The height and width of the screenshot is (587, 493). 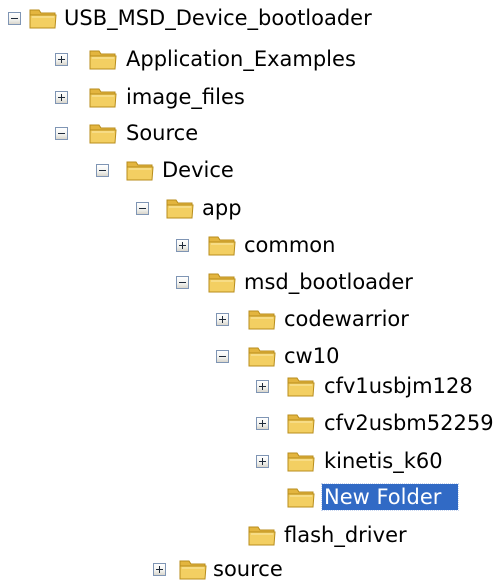 I want to click on tree-node-device: Device, so click(x=180, y=170).